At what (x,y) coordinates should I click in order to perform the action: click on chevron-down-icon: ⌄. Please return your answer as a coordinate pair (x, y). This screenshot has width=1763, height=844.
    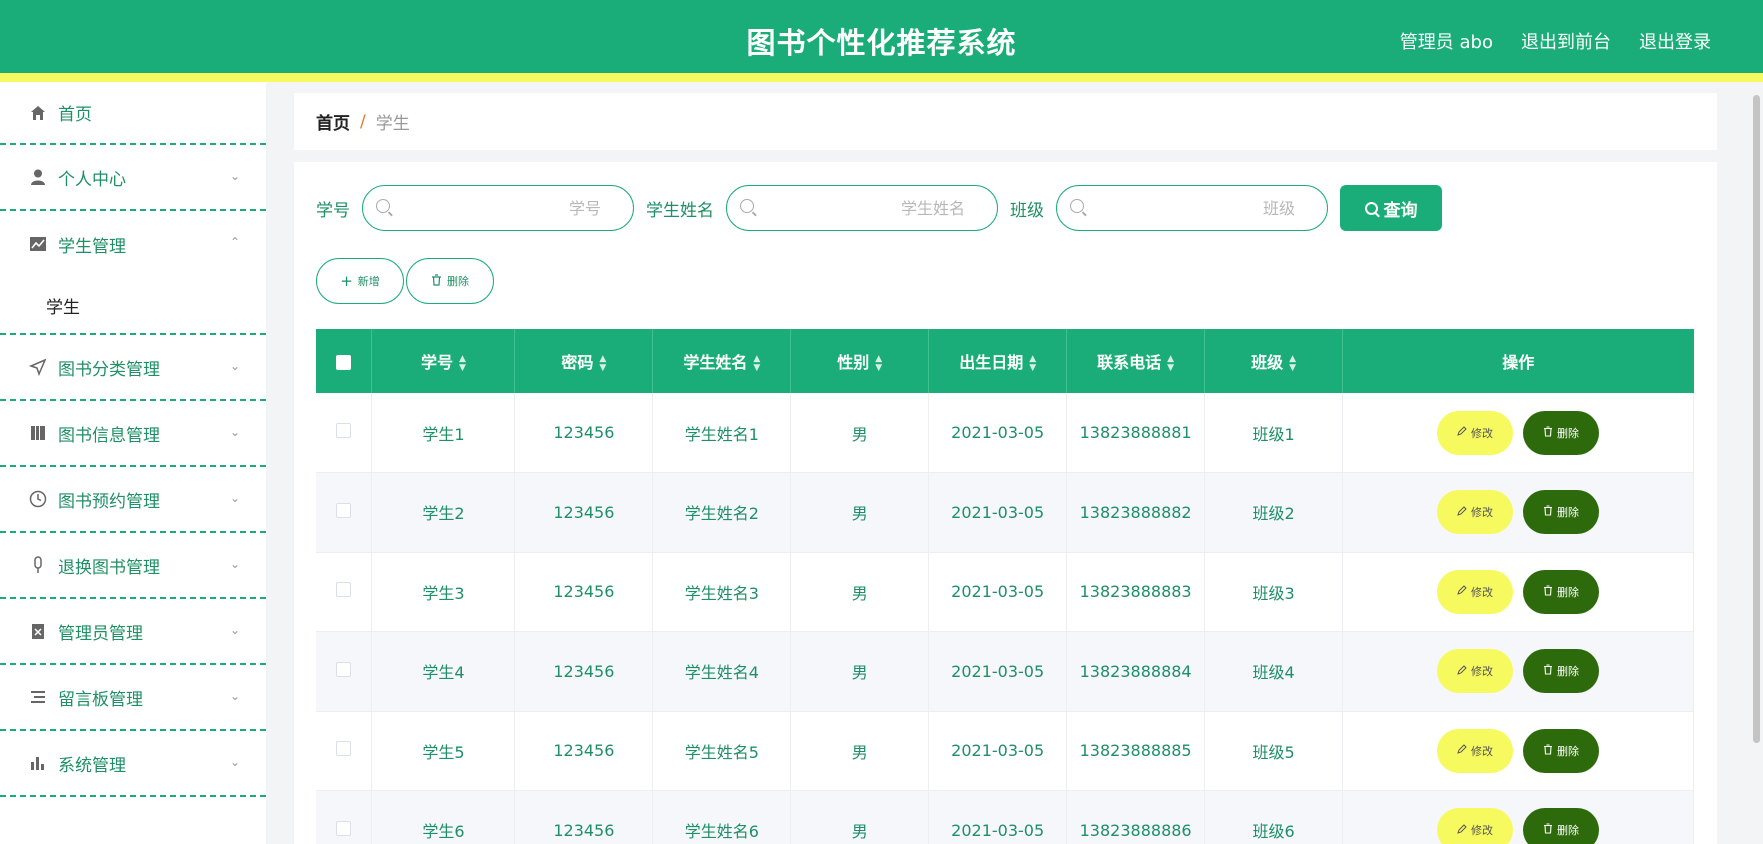
    Looking at the image, I should click on (234, 696).